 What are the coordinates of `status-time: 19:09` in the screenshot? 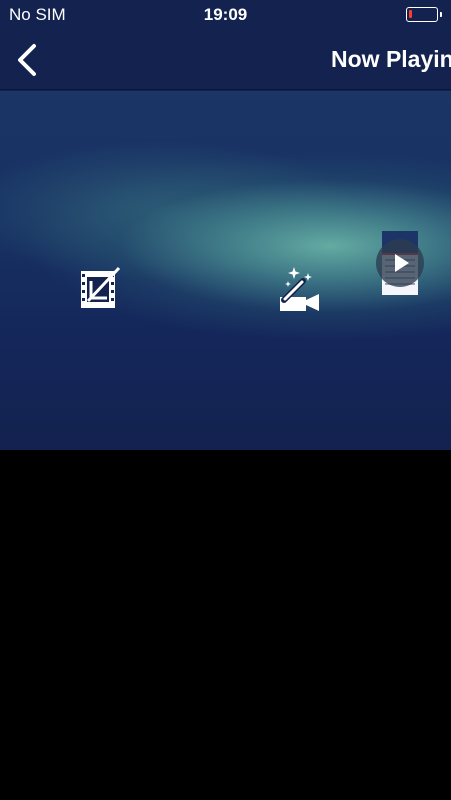 It's located at (225, 14).